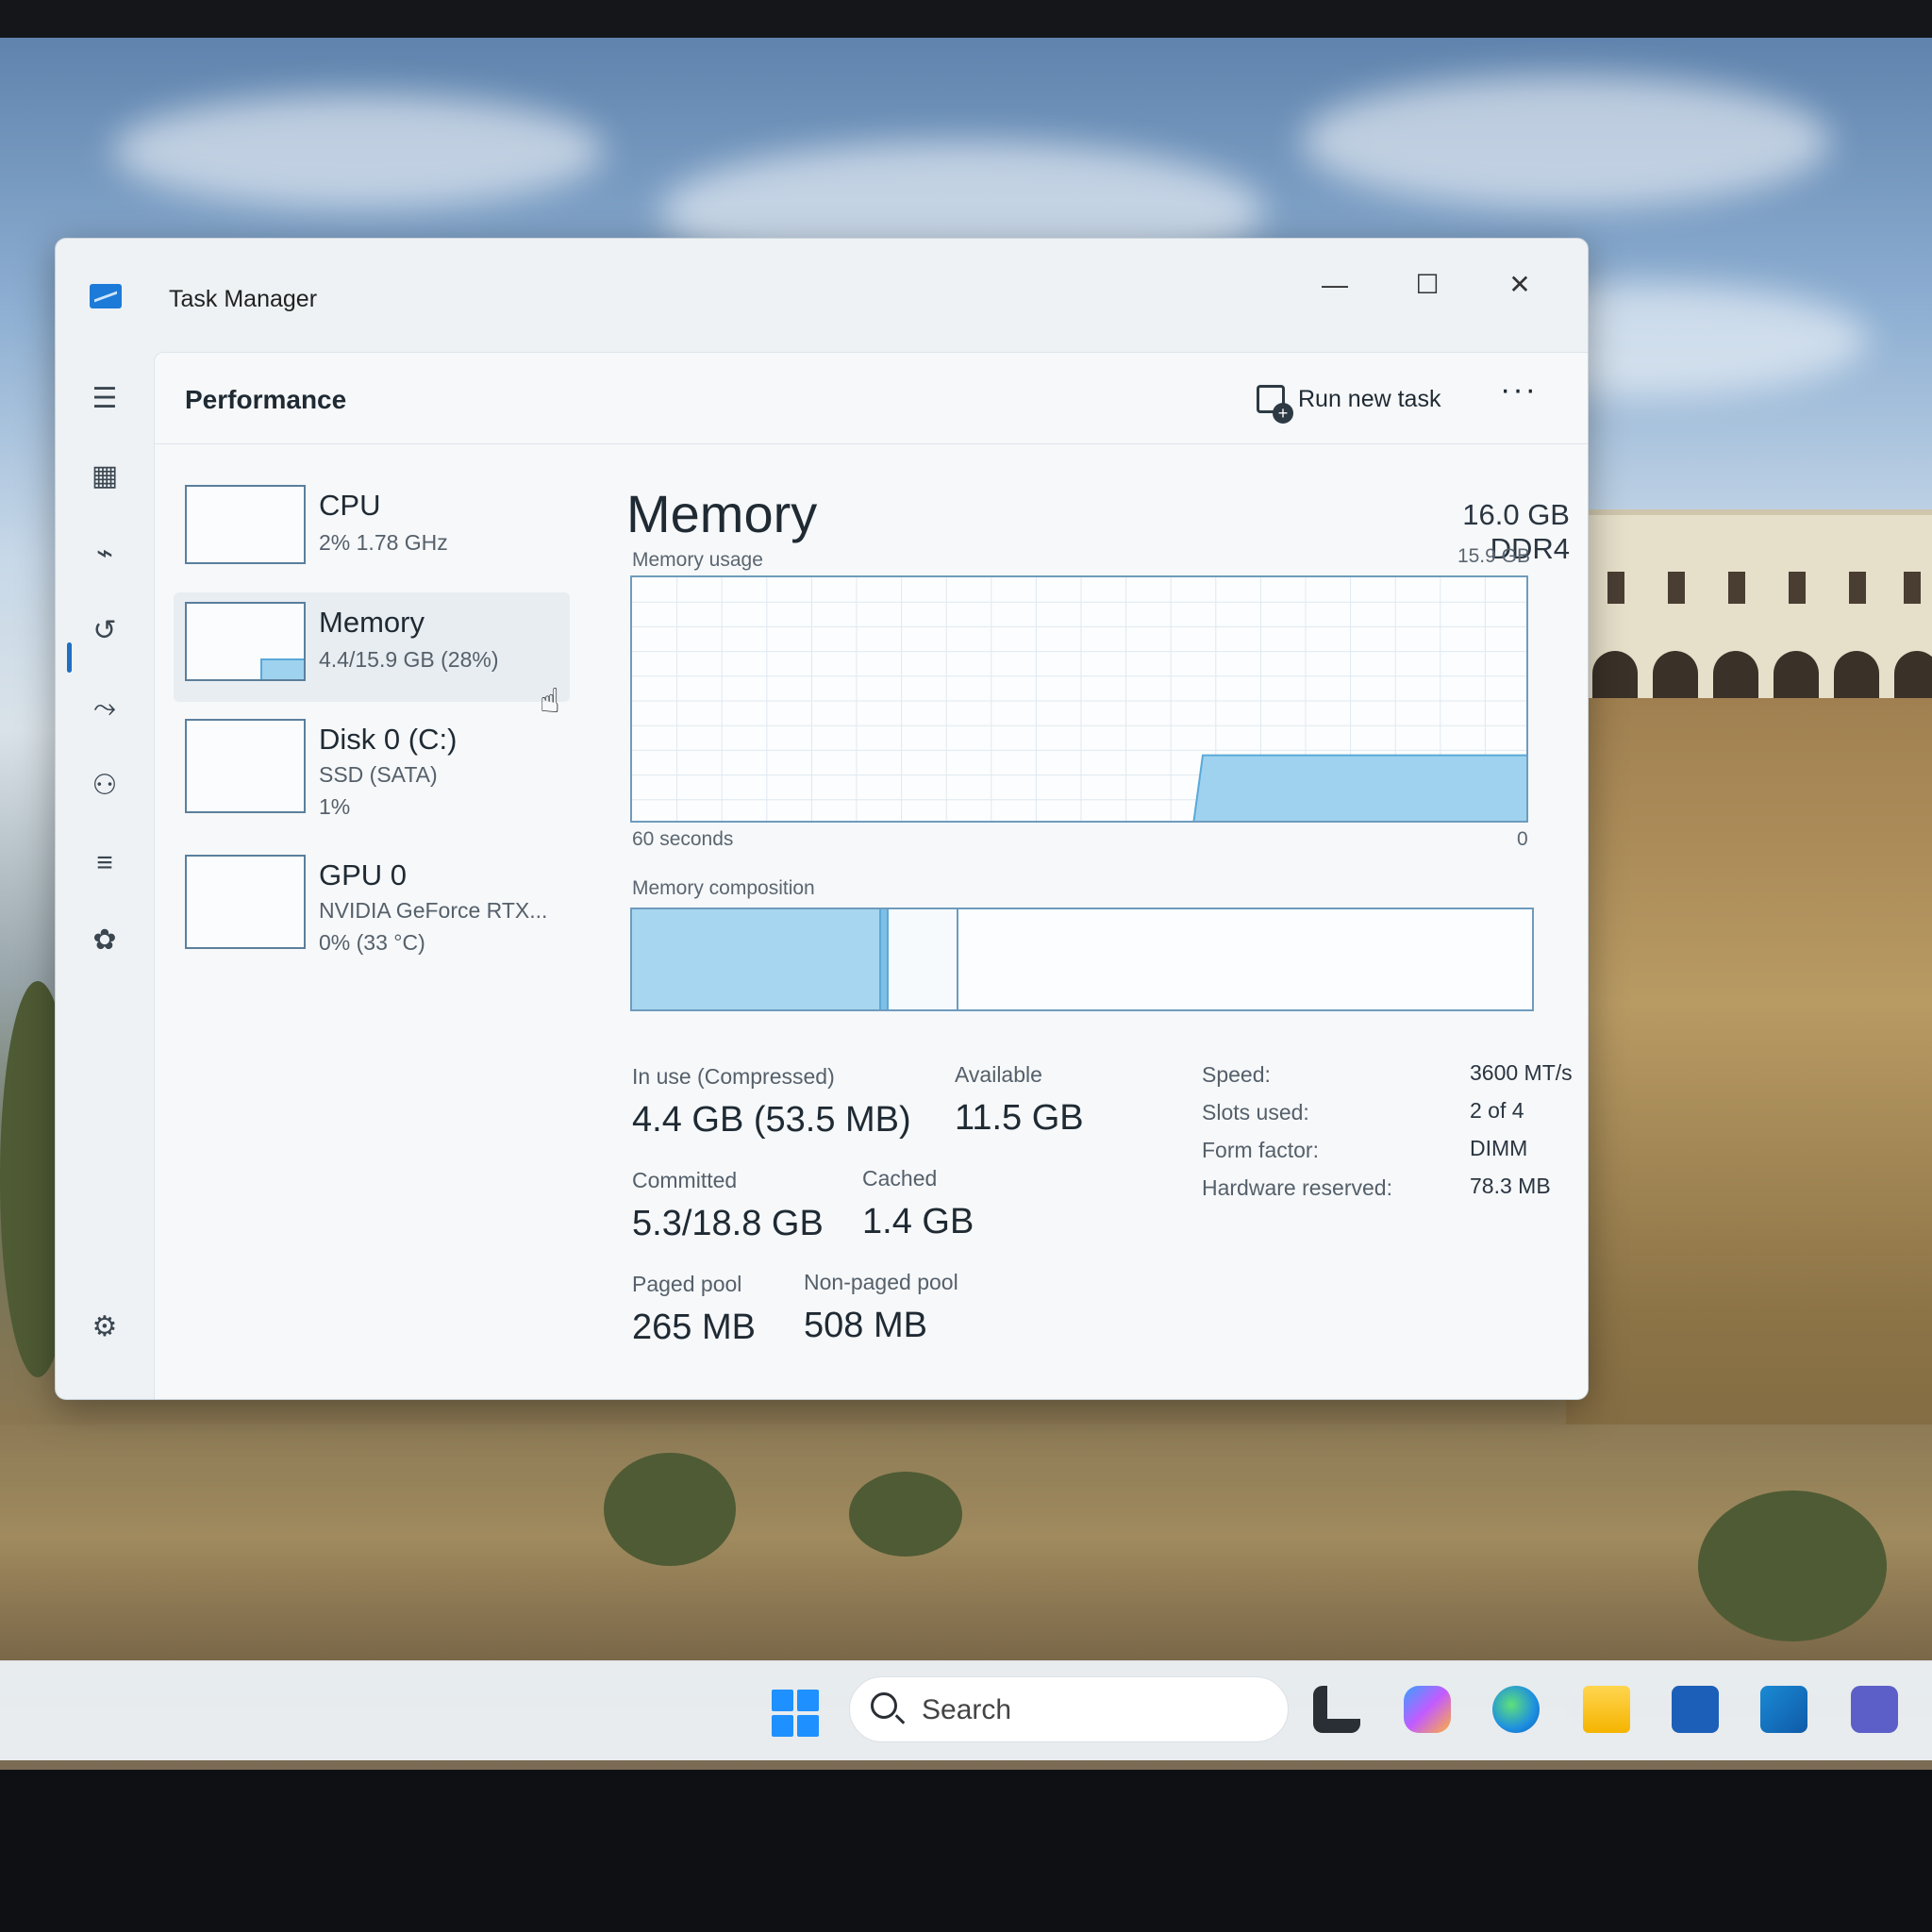 This screenshot has width=1932, height=1932. I want to click on more-options-button: ···, so click(1519, 390).